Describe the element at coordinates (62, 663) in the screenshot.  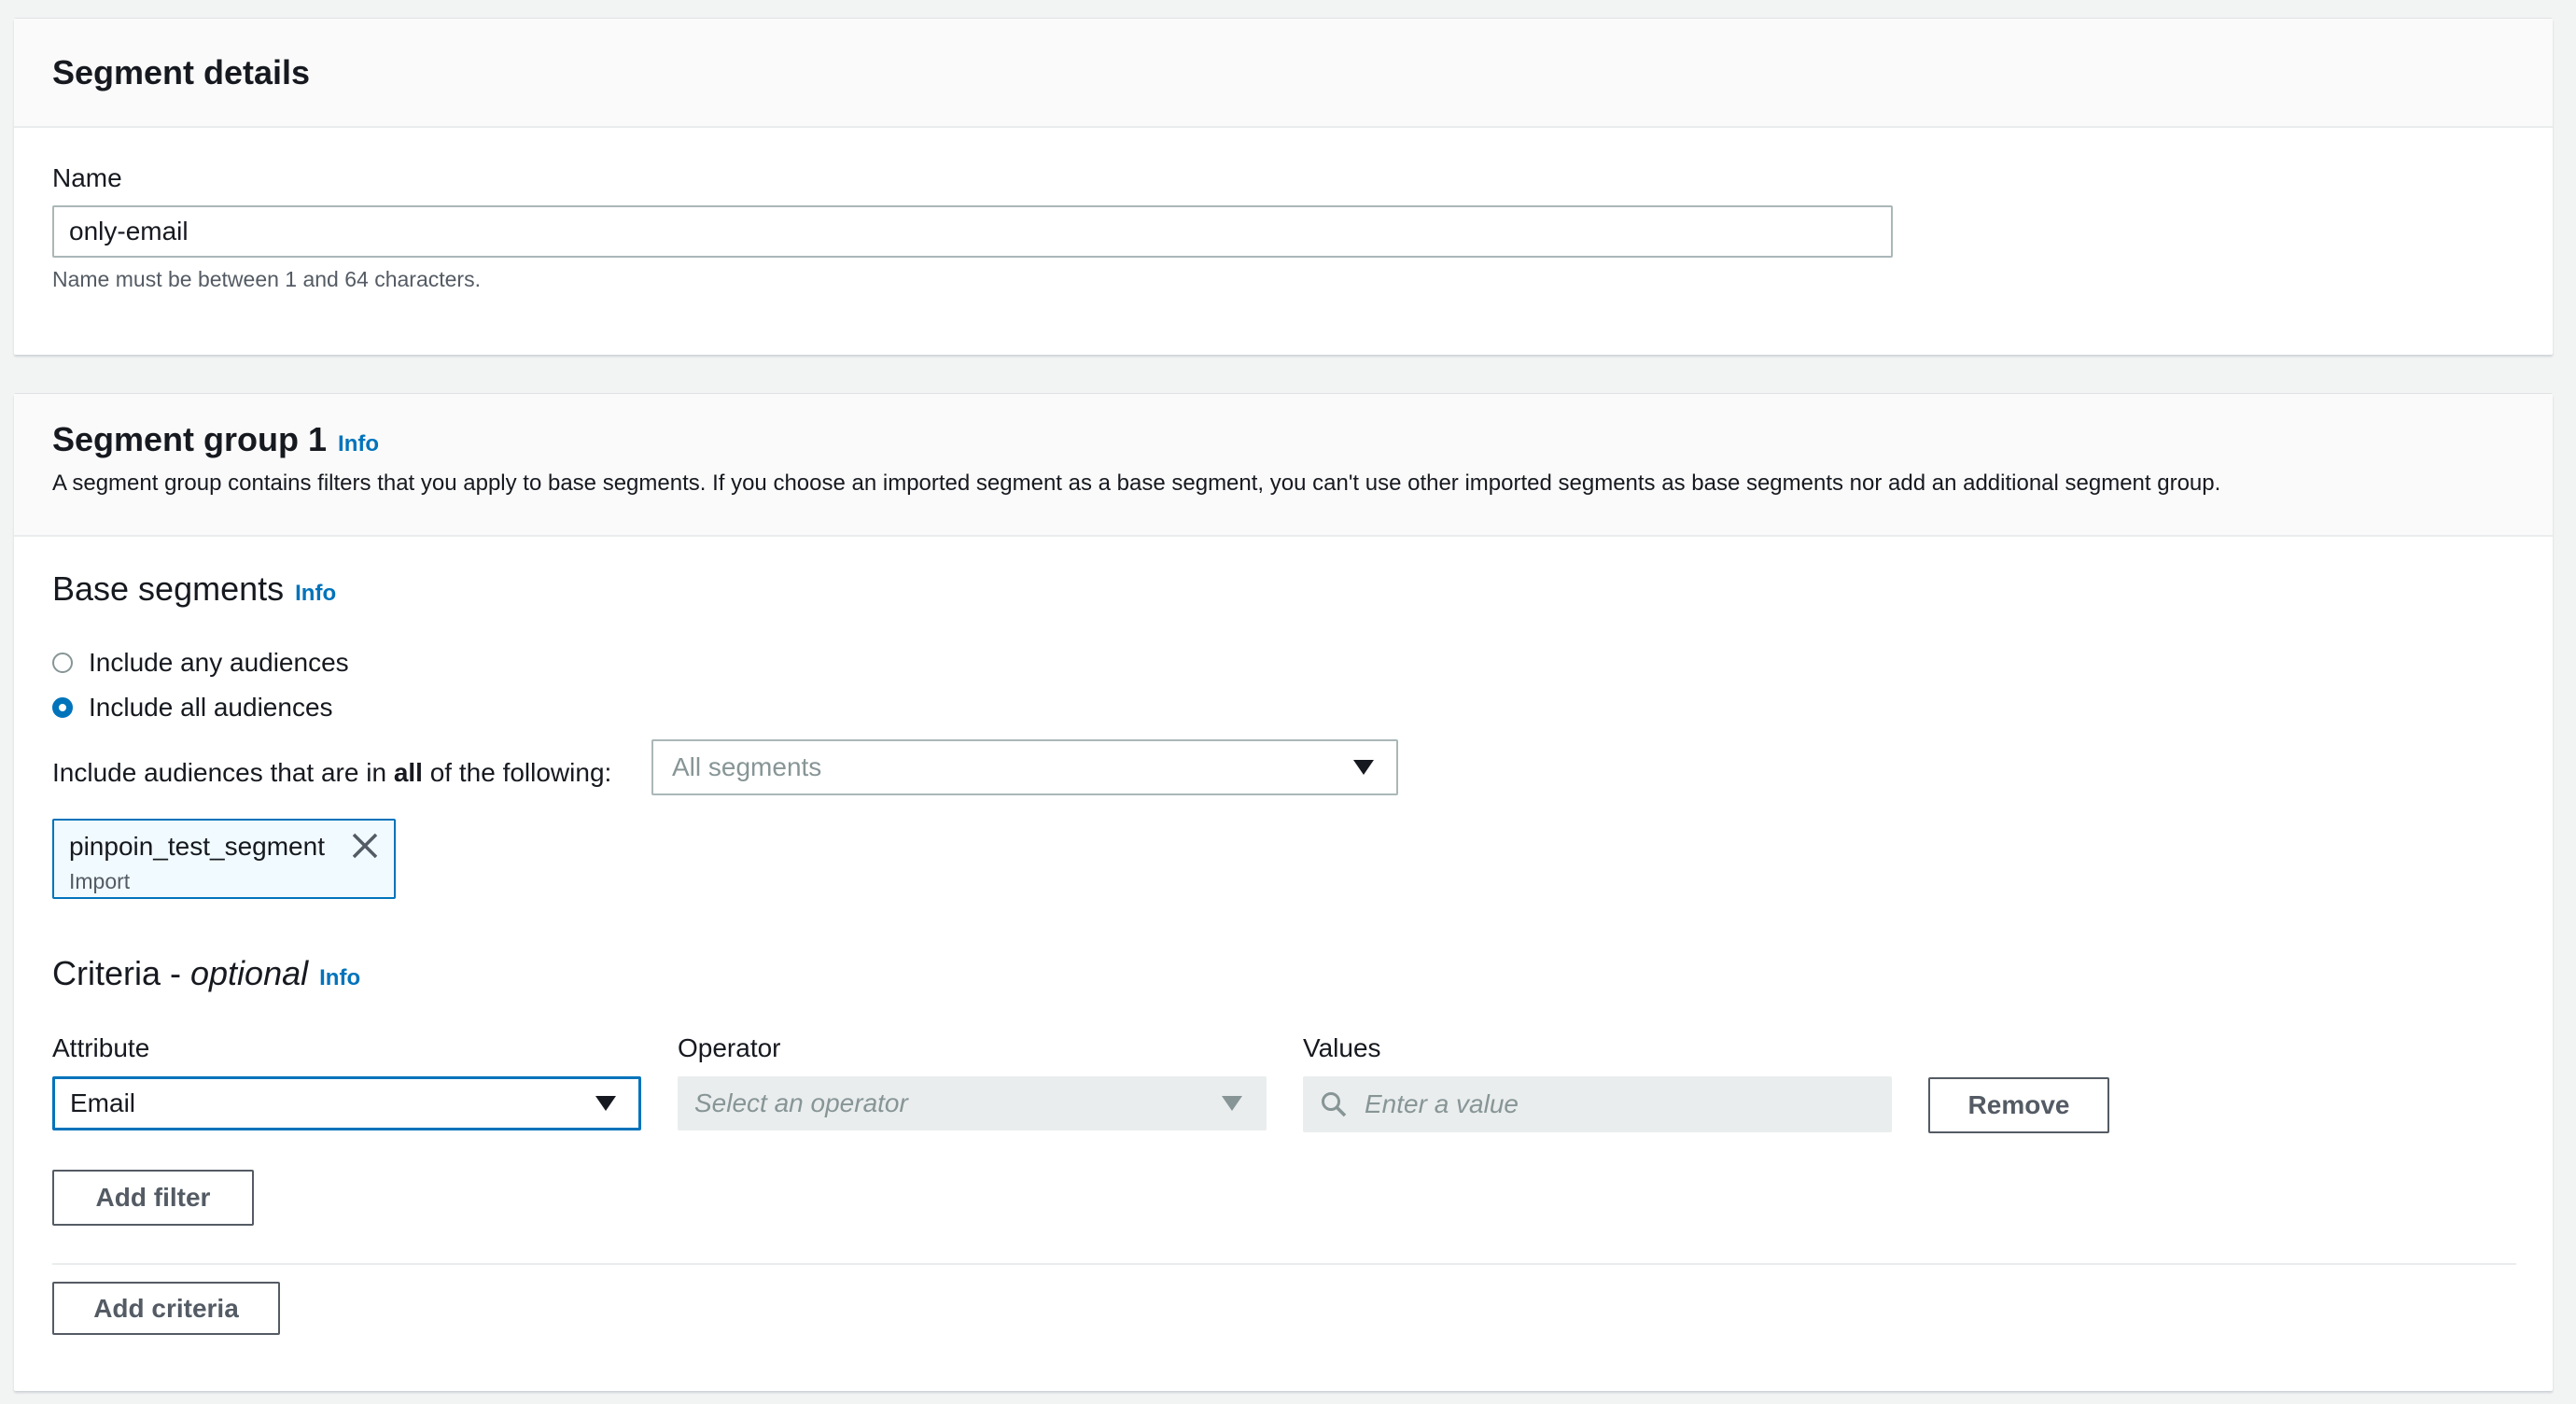
I see `radio-any-button` at that location.